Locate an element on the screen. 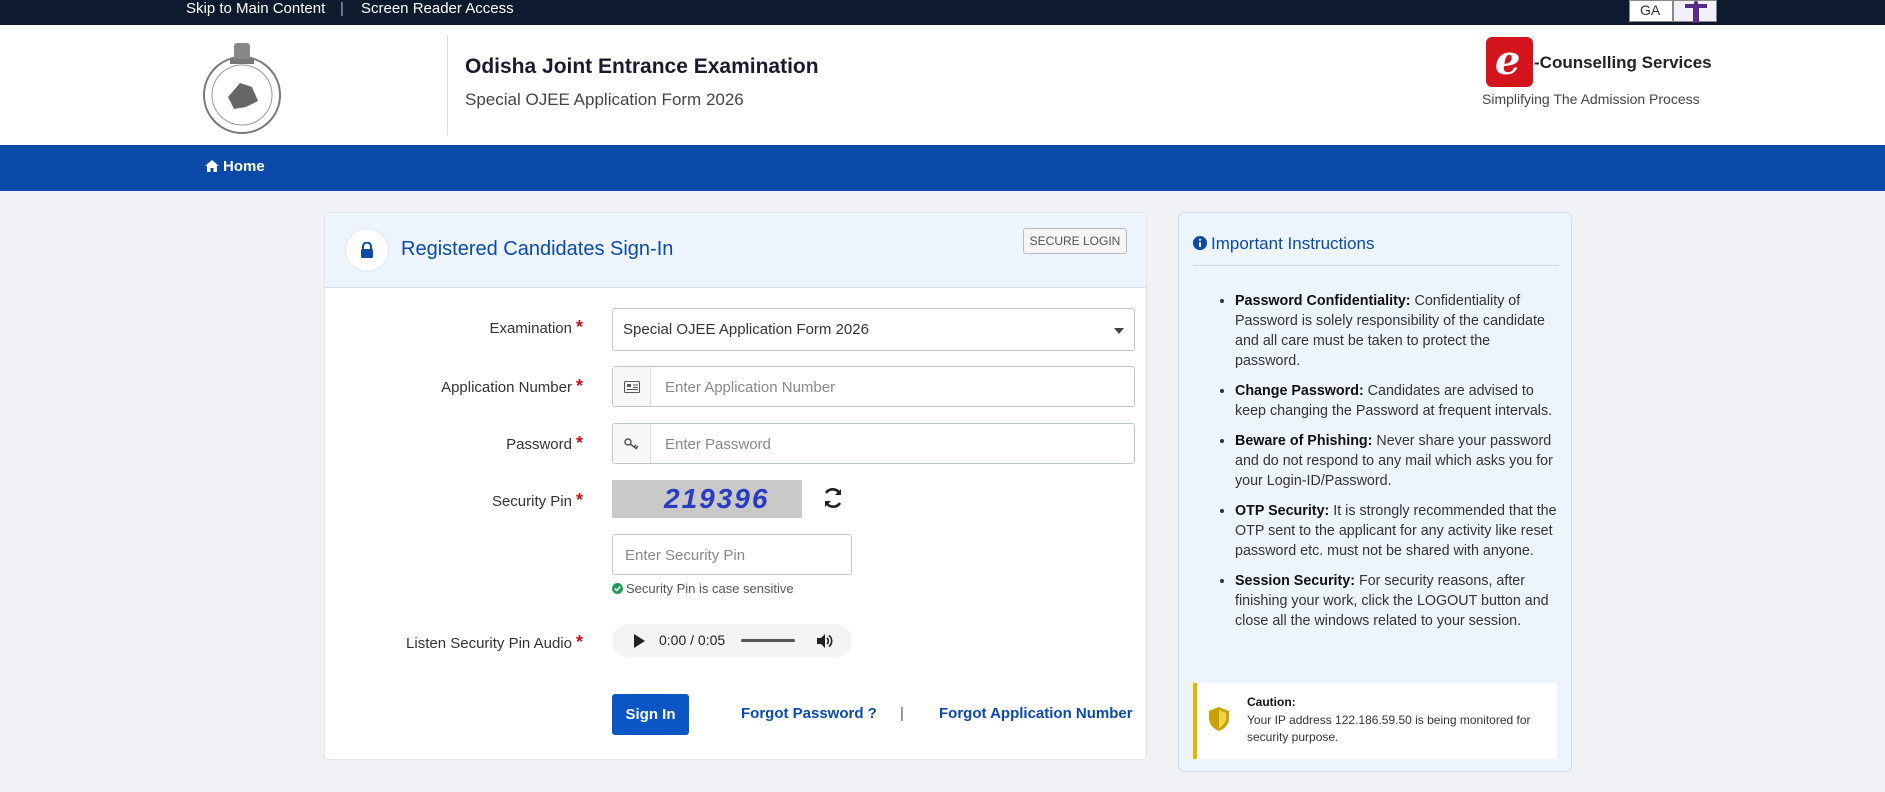  application-number-field: Enter Application Number is located at coordinates (873, 386).